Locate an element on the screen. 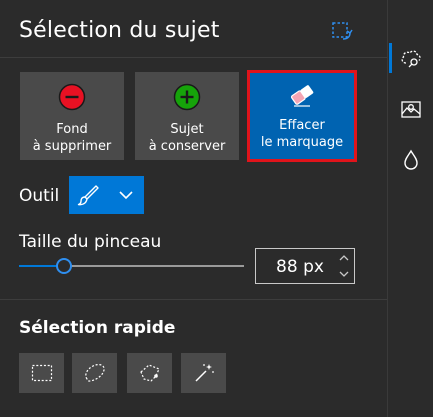 This screenshot has width=433, height=417. chevron-up-icon is located at coordinates (344, 258).